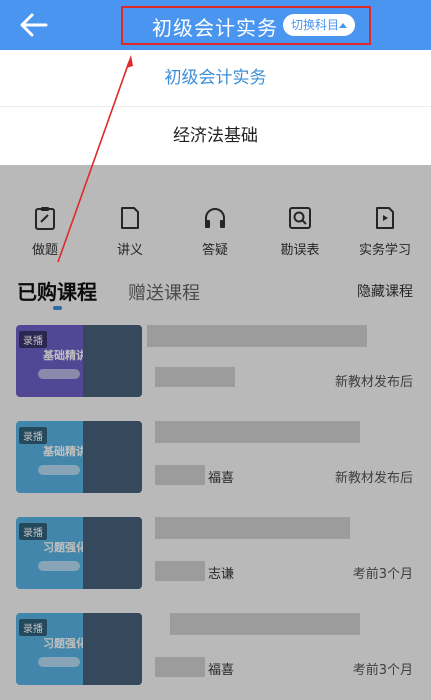 The image size is (431, 700). I want to click on caret-up-icon, so click(343, 25).